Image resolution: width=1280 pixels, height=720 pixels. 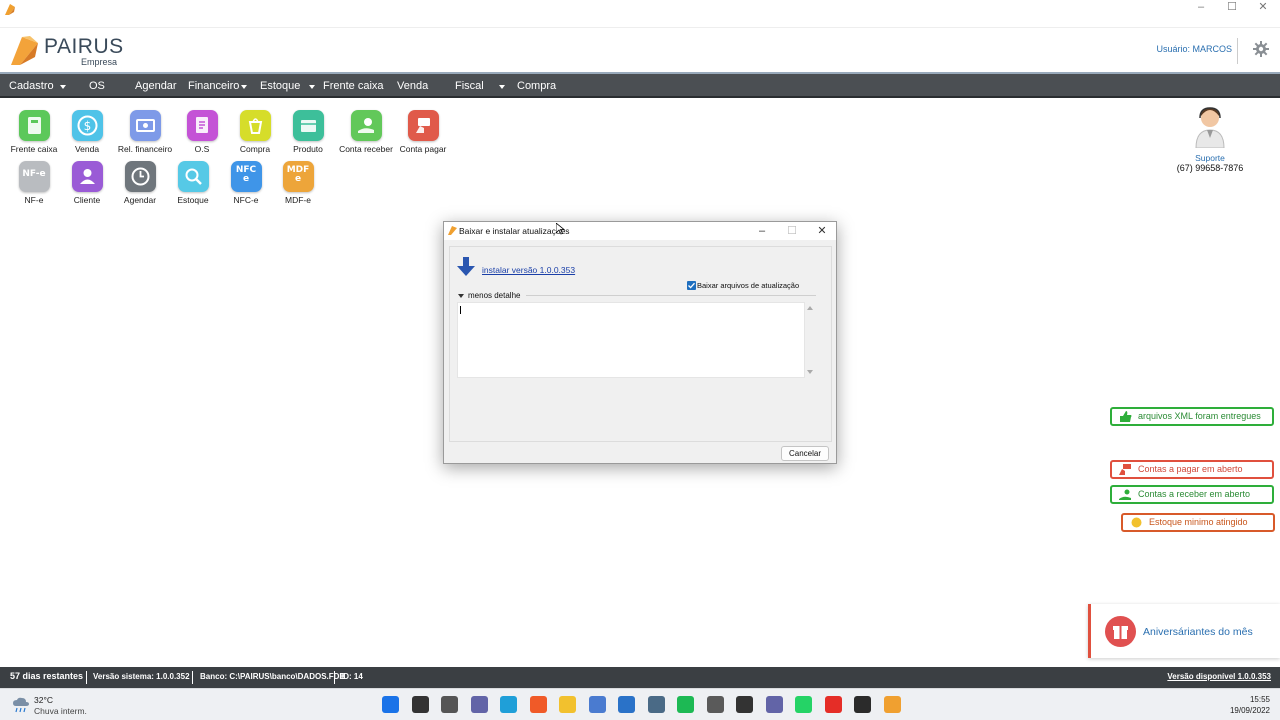 I want to click on app-icon, so click(x=862, y=704).